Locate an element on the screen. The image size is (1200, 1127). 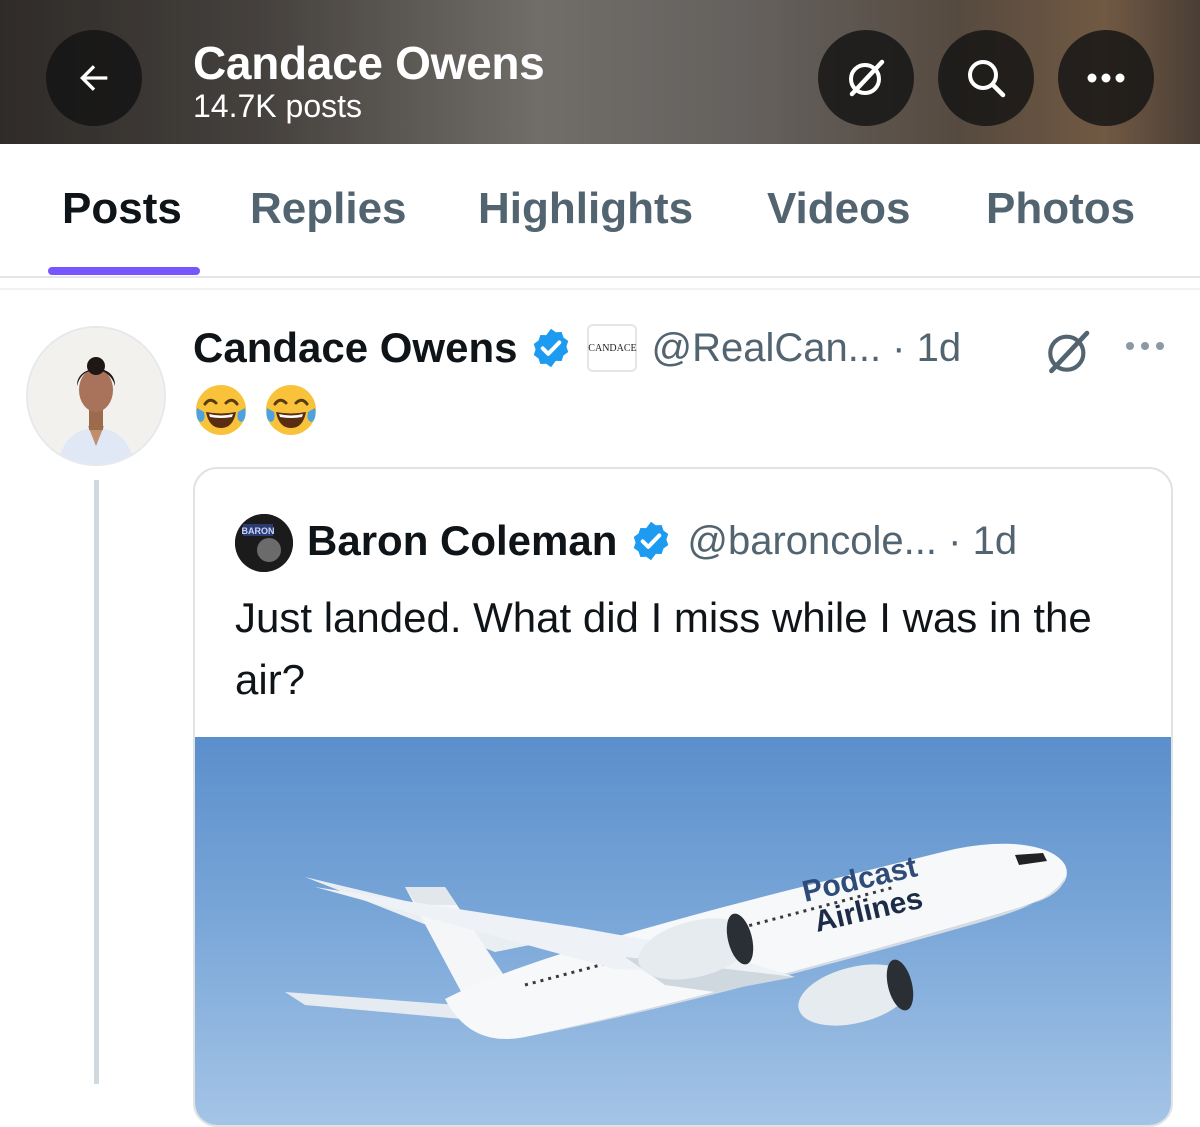
tab-posts: Posts is located at coordinates (122, 209).